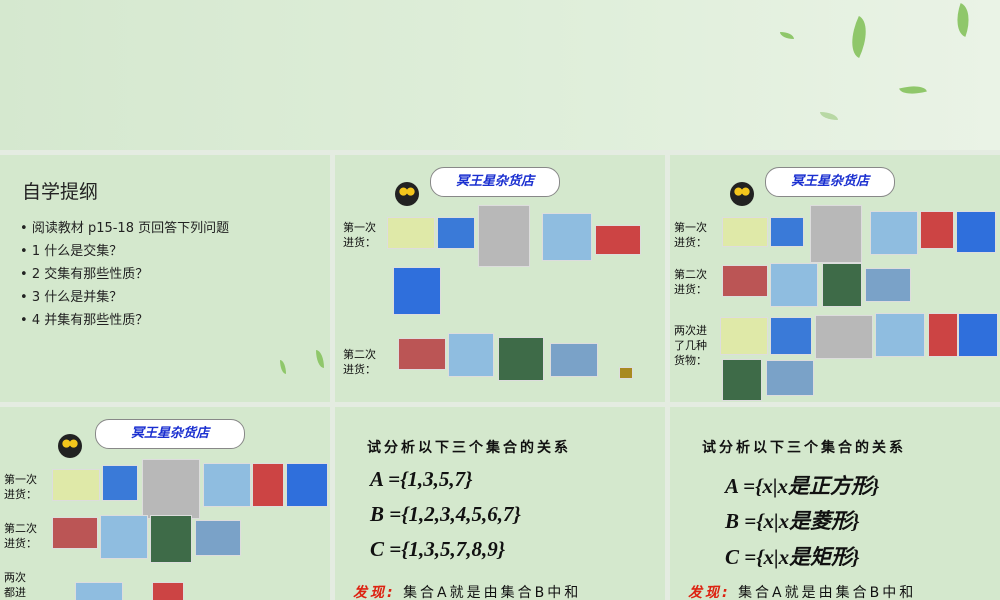  Describe the element at coordinates (626, 373) in the screenshot. I see `sound-icon` at that location.